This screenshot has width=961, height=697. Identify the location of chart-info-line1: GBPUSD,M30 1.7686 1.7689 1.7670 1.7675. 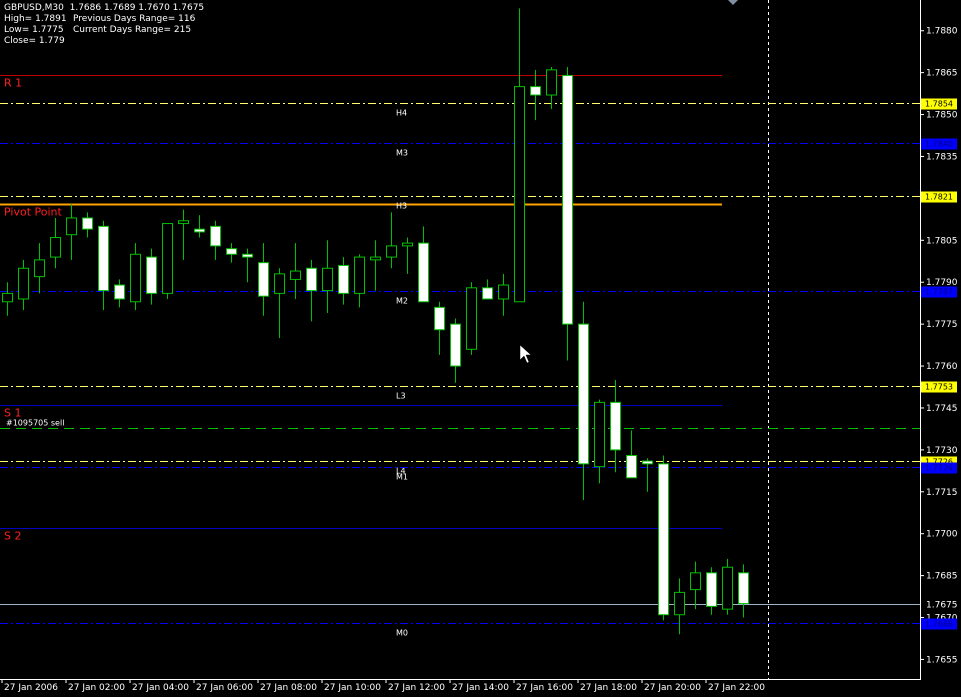
(104, 8).